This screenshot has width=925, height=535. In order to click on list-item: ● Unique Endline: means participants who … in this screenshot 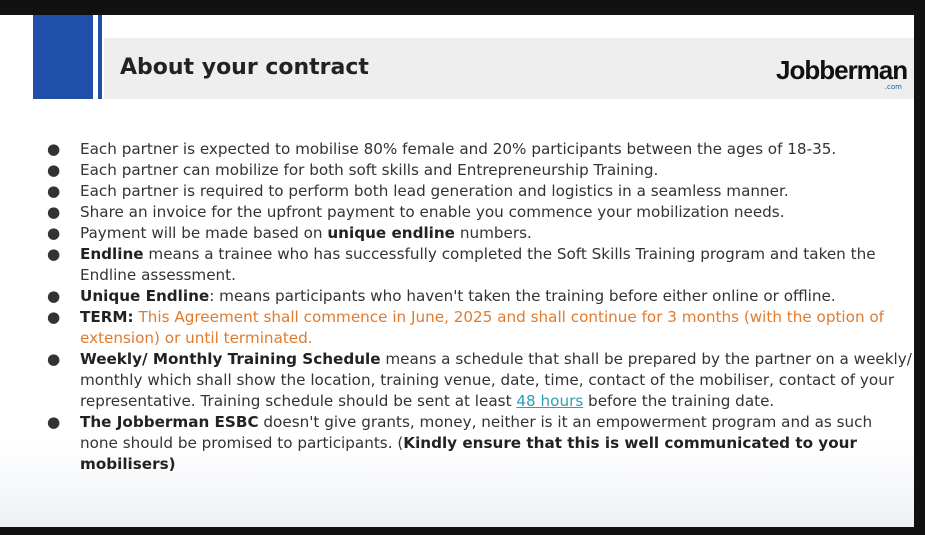, I will do `click(479, 296)`.